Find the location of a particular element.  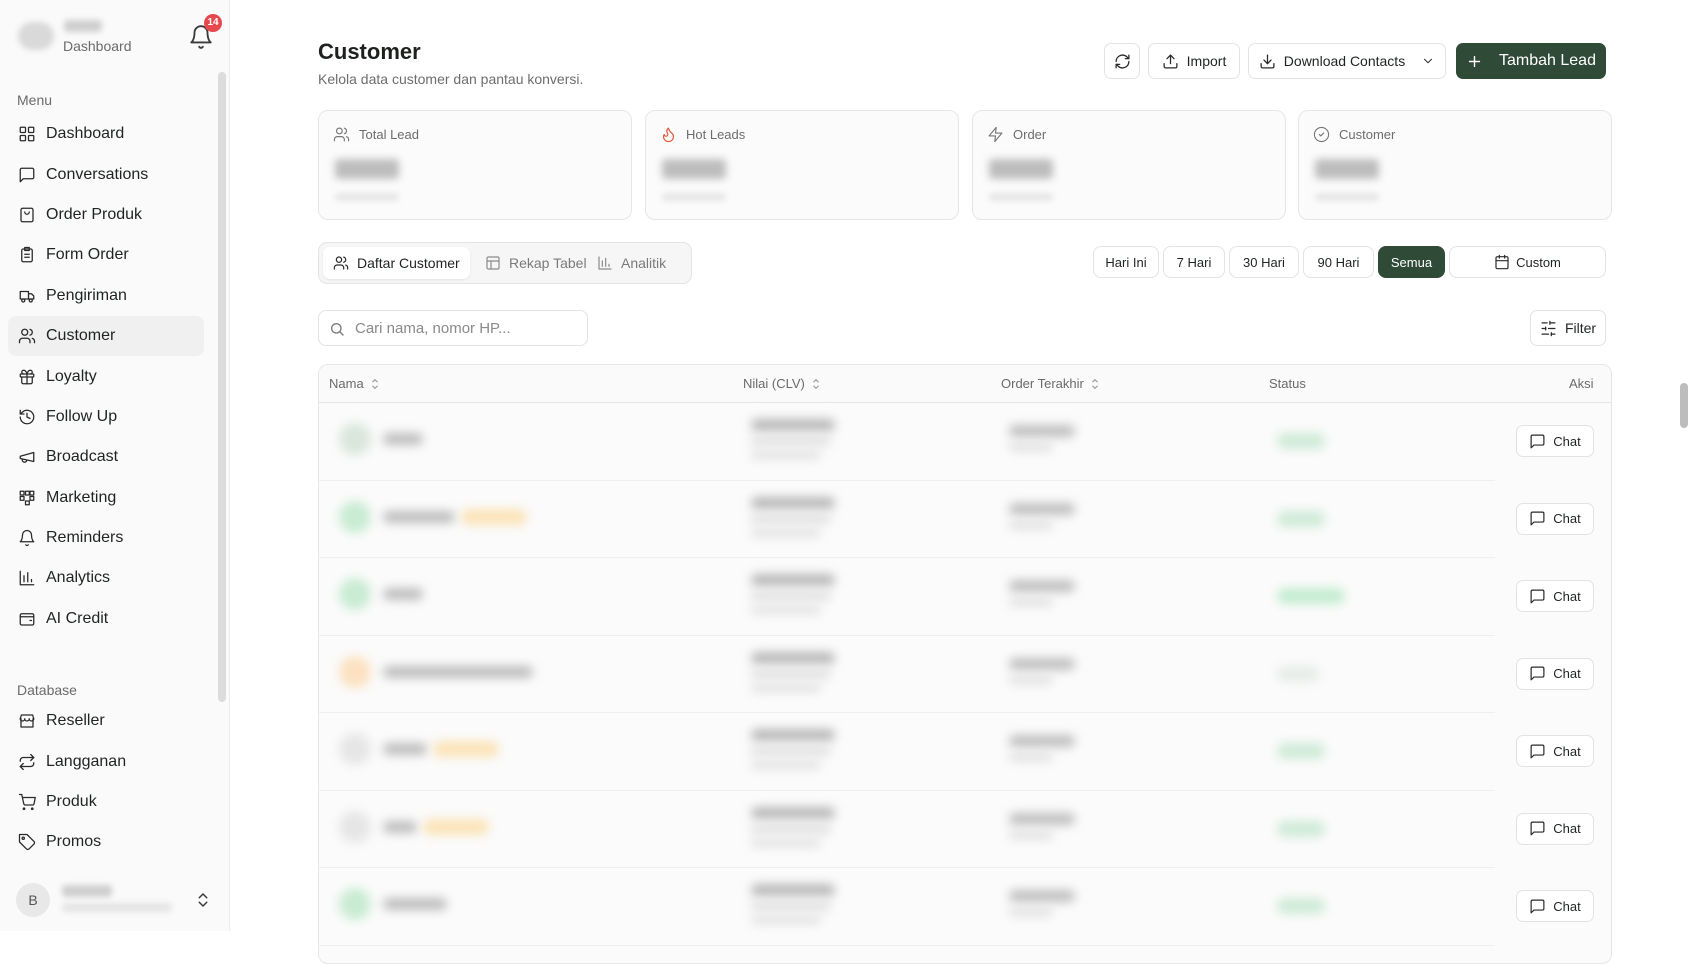

sidebar-scrollbar is located at coordinates (222, 387).